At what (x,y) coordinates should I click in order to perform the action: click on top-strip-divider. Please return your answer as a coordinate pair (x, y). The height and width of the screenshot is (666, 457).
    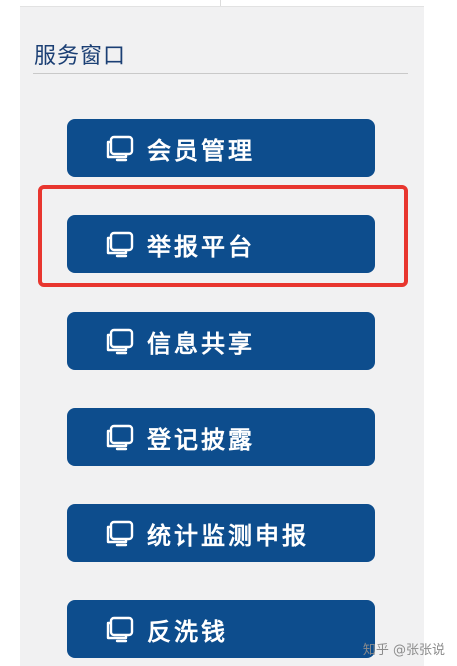
    Looking at the image, I should click on (220, 3).